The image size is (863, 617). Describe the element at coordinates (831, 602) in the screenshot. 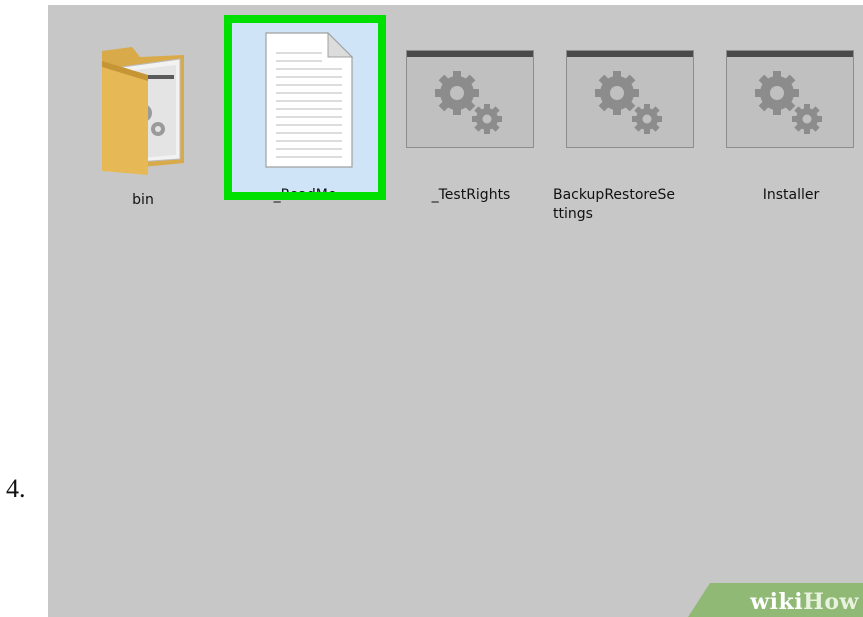

I see `wikihow-logo-part2: How` at that location.